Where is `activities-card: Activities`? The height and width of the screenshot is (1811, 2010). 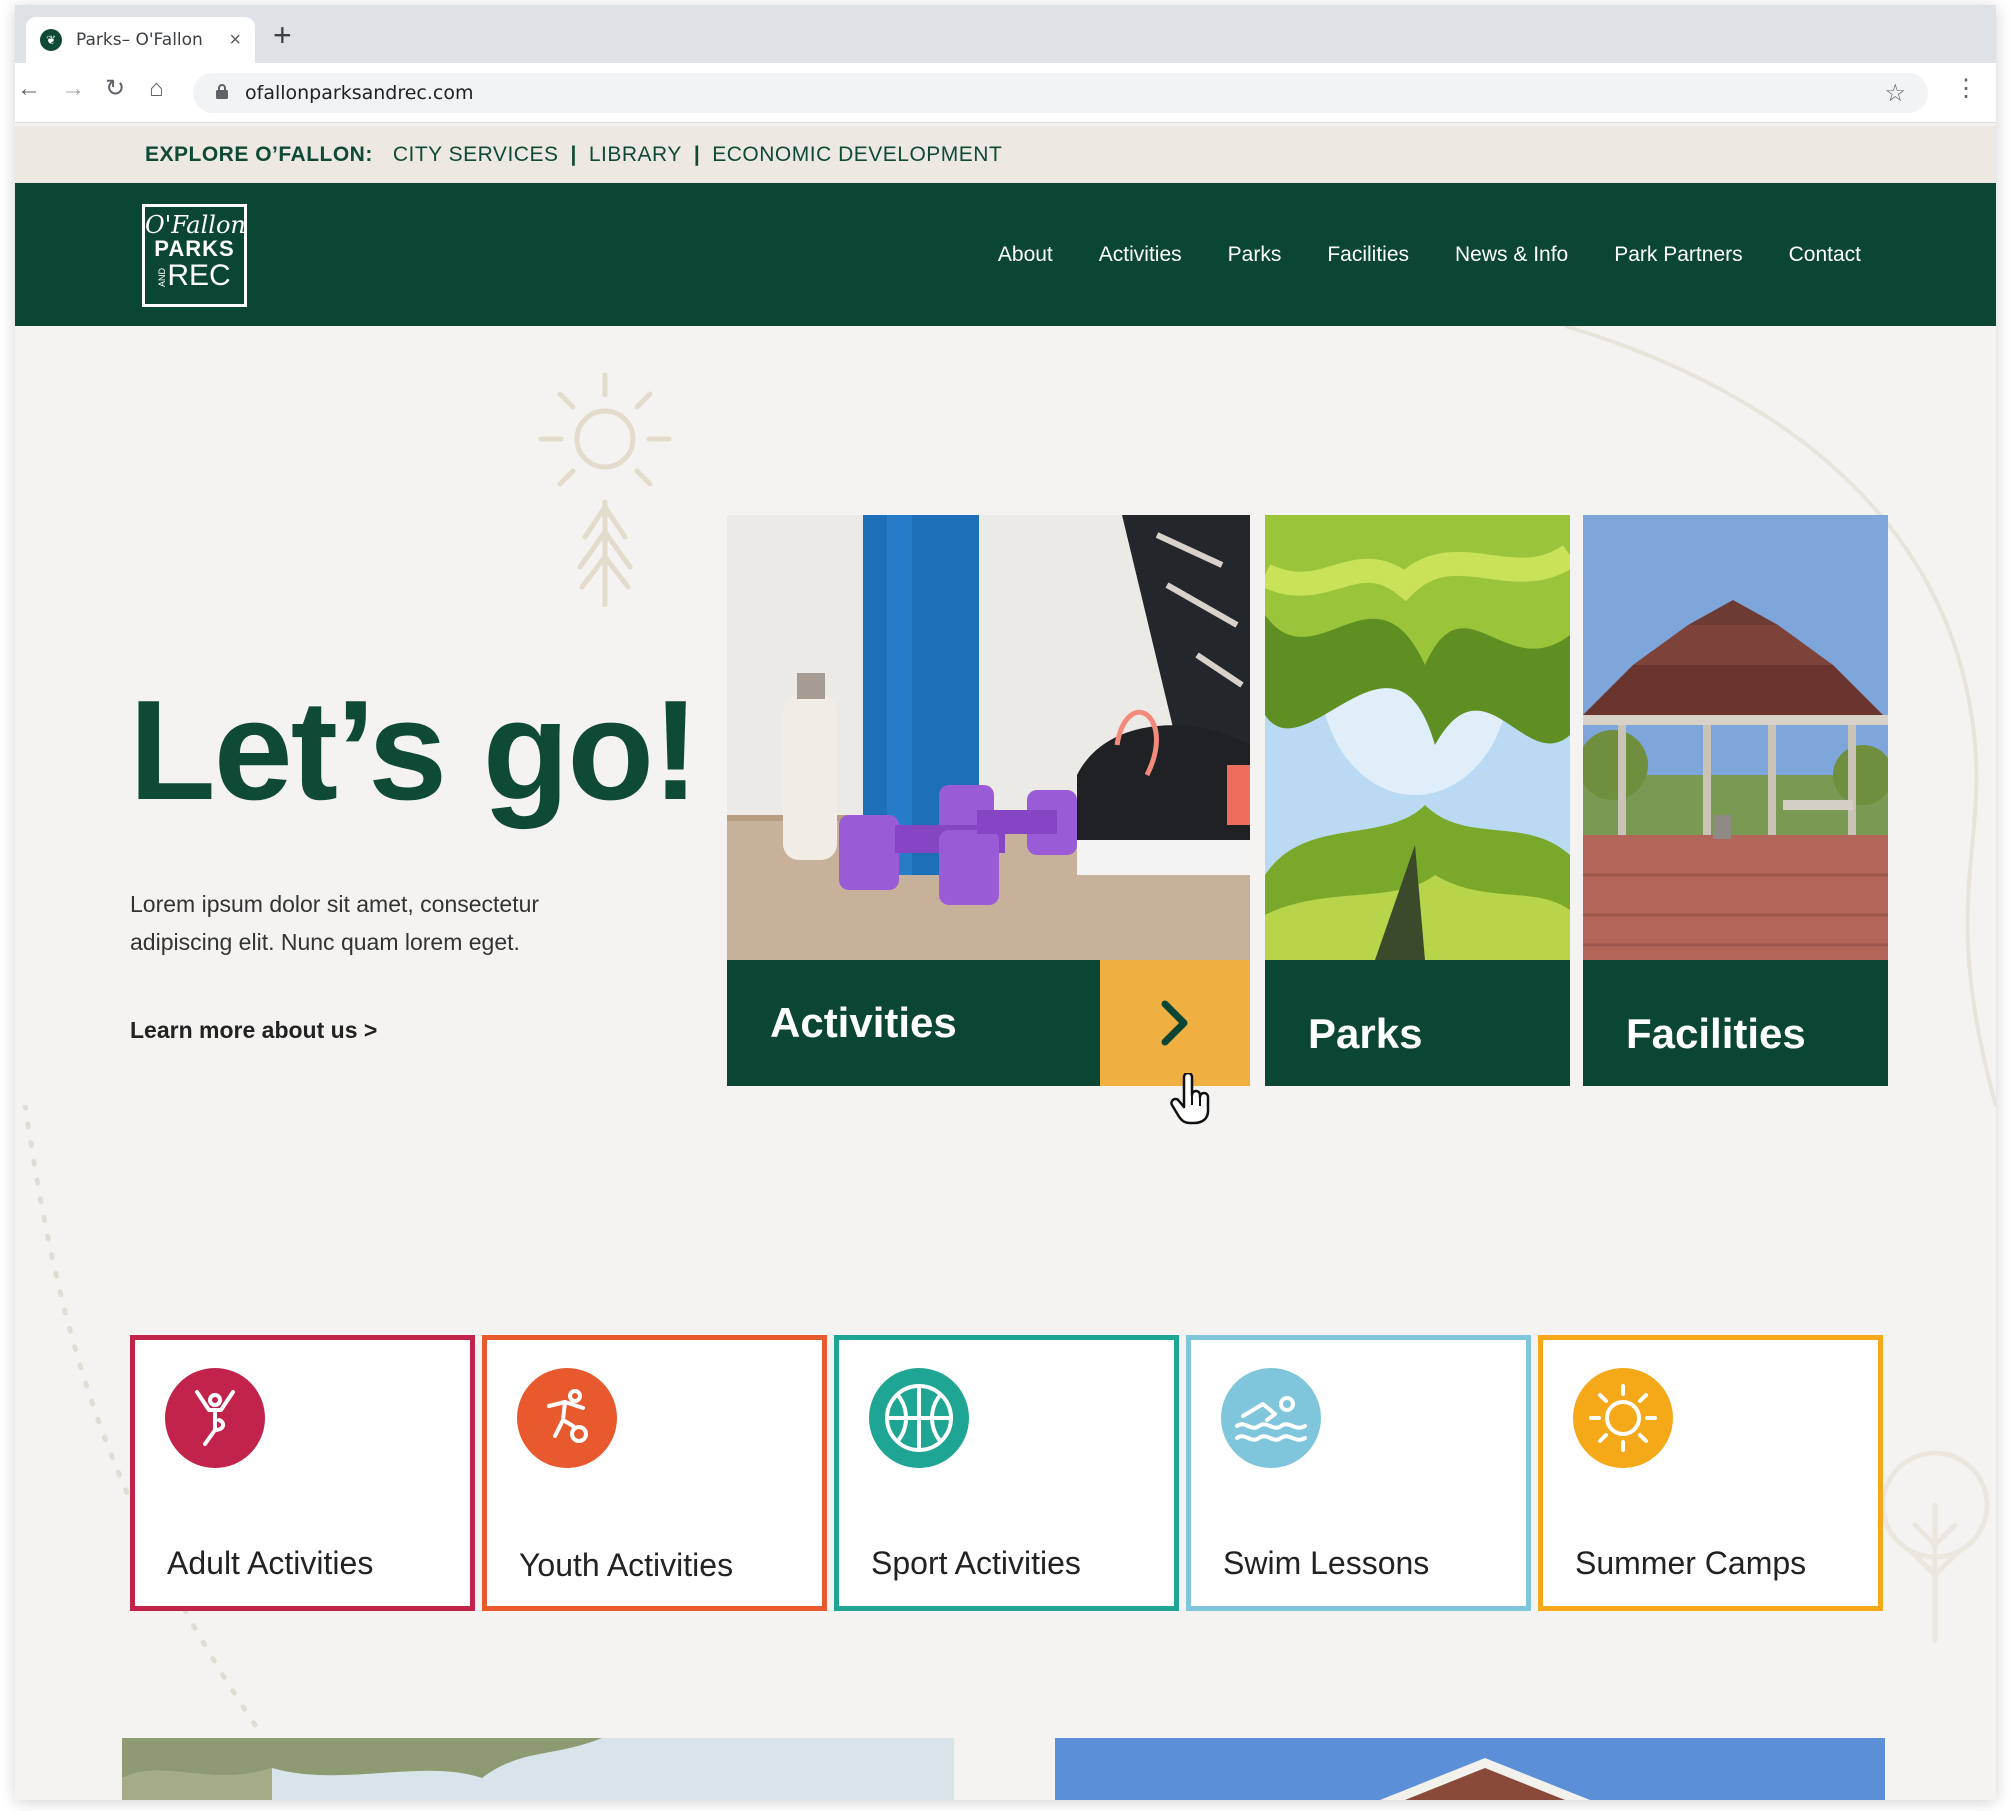 activities-card: Activities is located at coordinates (988, 800).